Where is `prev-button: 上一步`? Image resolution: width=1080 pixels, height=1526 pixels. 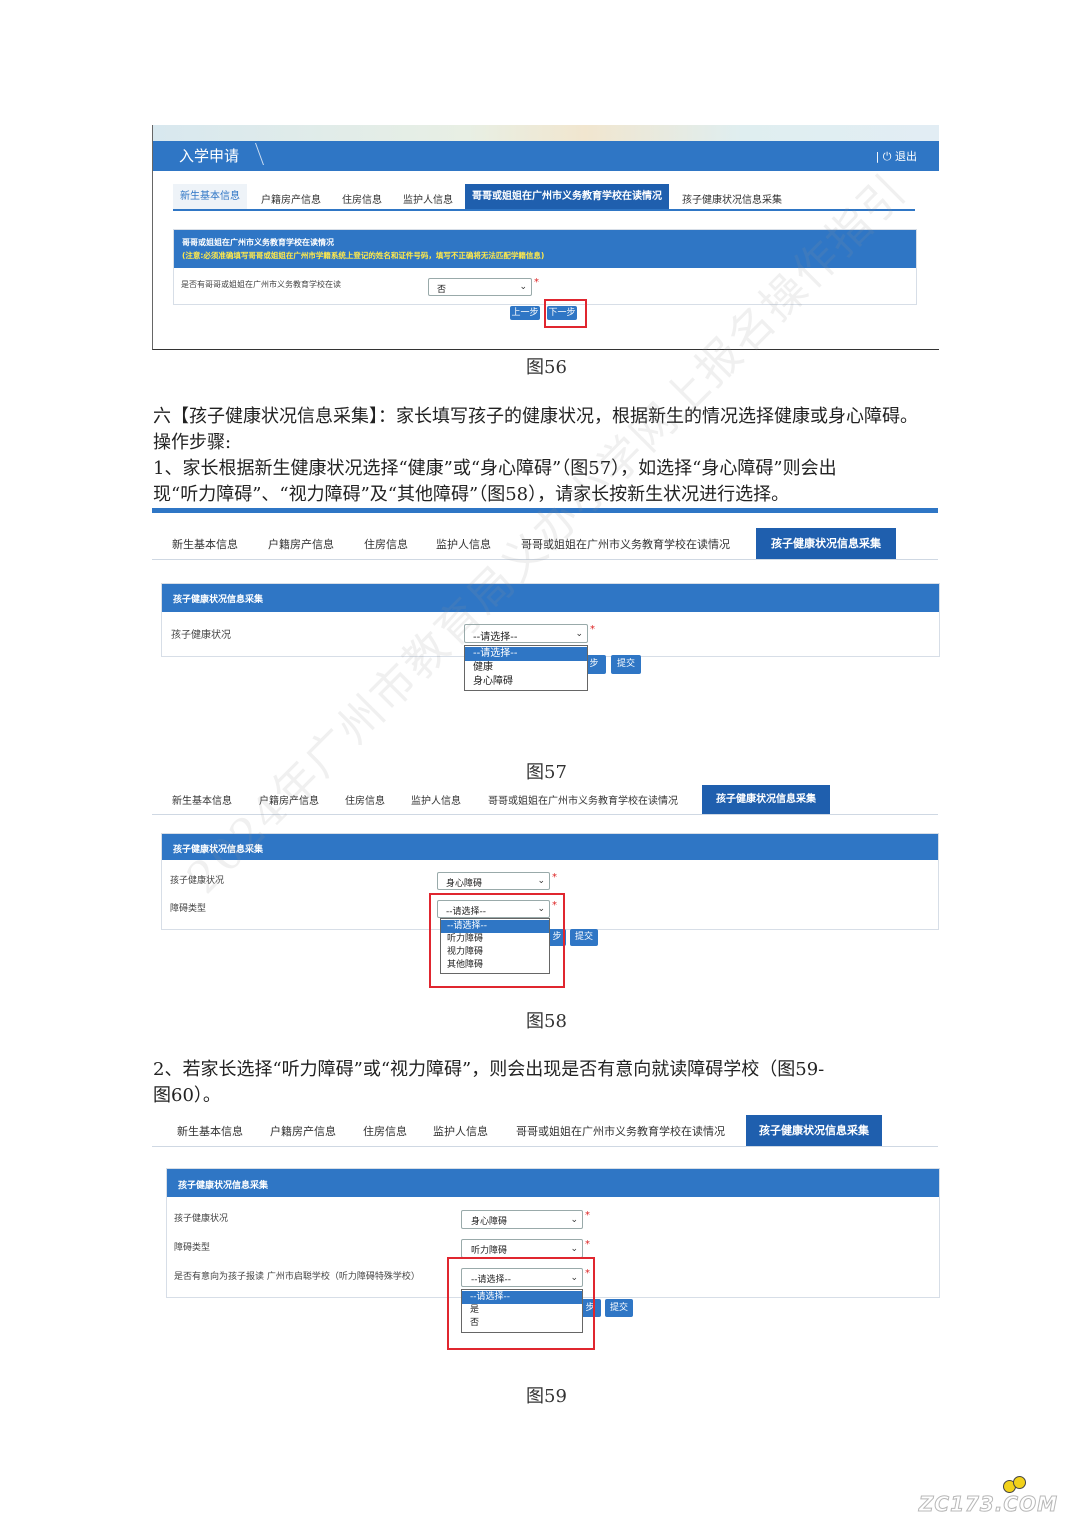 prev-button: 上一步 is located at coordinates (525, 313).